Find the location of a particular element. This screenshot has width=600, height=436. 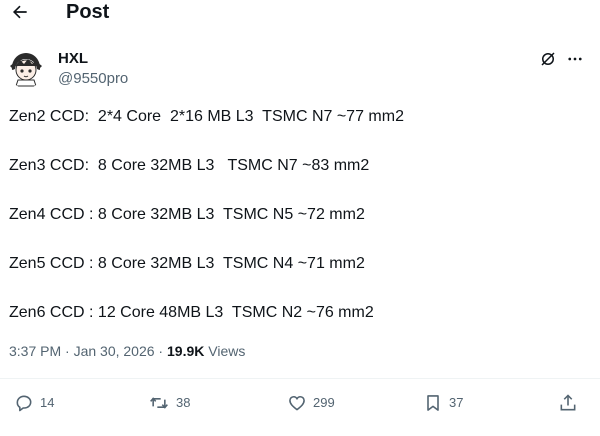

back-button is located at coordinates (20, 12).